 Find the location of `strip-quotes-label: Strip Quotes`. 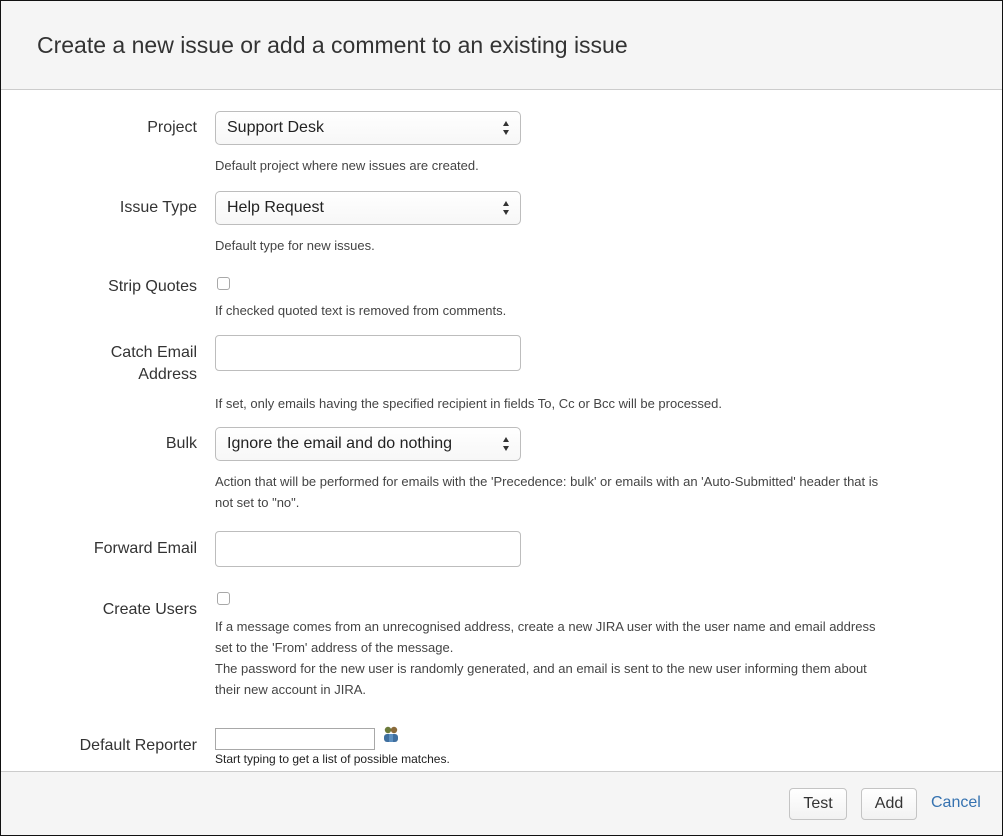

strip-quotes-label: Strip Quotes is located at coordinates (152, 286).